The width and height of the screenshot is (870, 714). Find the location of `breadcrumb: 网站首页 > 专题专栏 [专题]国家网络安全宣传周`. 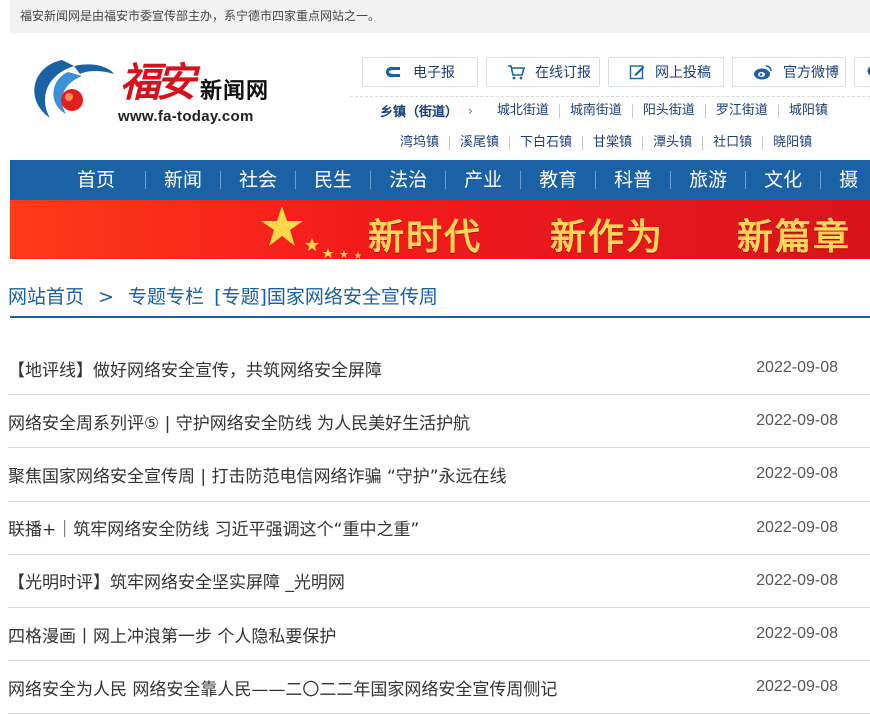

breadcrumb: 网站首页 > 专题专栏 [专题]国家网络安全宣传周 is located at coordinates (223, 295).